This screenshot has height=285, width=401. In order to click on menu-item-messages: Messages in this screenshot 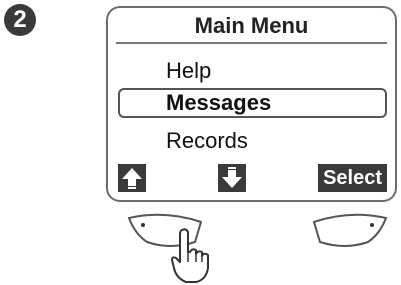, I will do `click(252, 103)`.